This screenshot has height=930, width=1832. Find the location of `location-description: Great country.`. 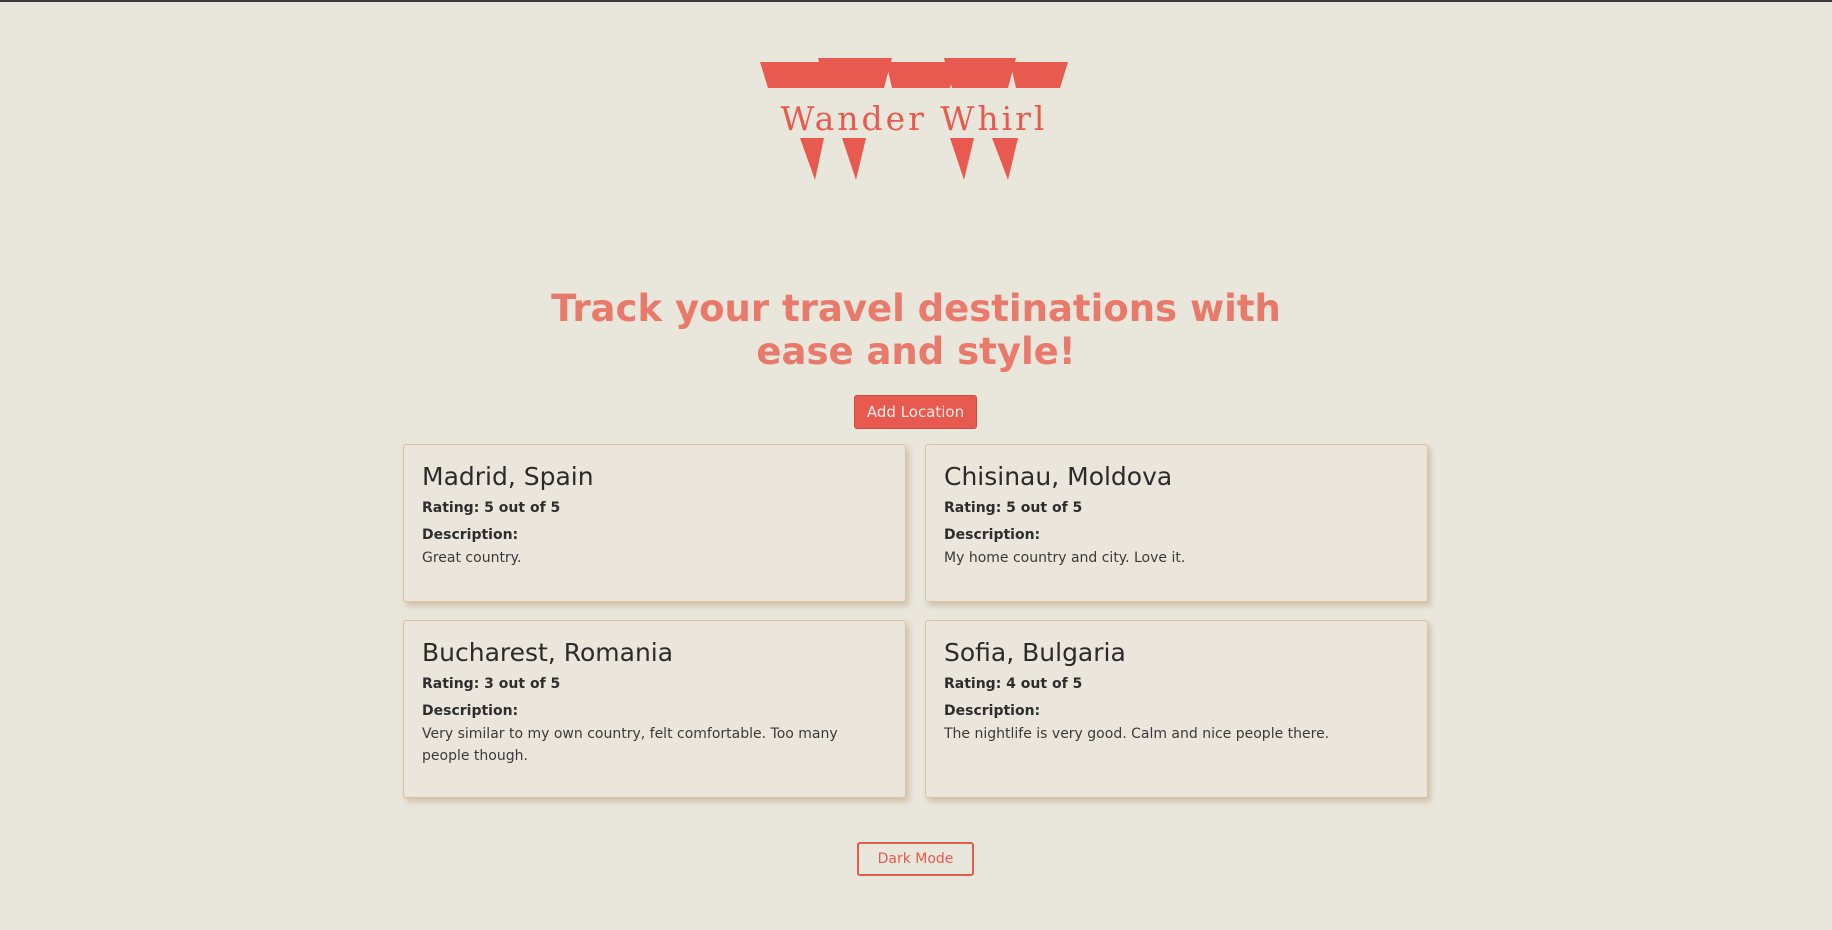

location-description: Great country. is located at coordinates (472, 558).